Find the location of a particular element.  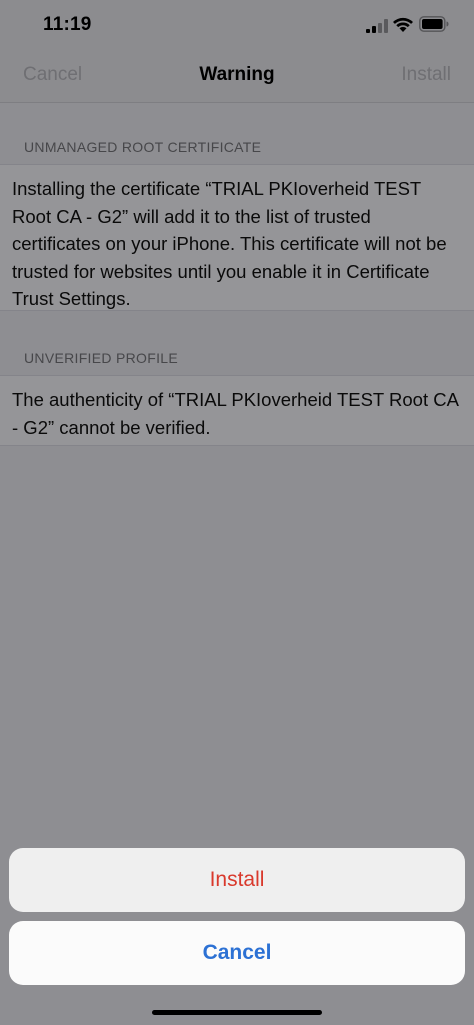

status-time: 11:19 is located at coordinates (67, 24).